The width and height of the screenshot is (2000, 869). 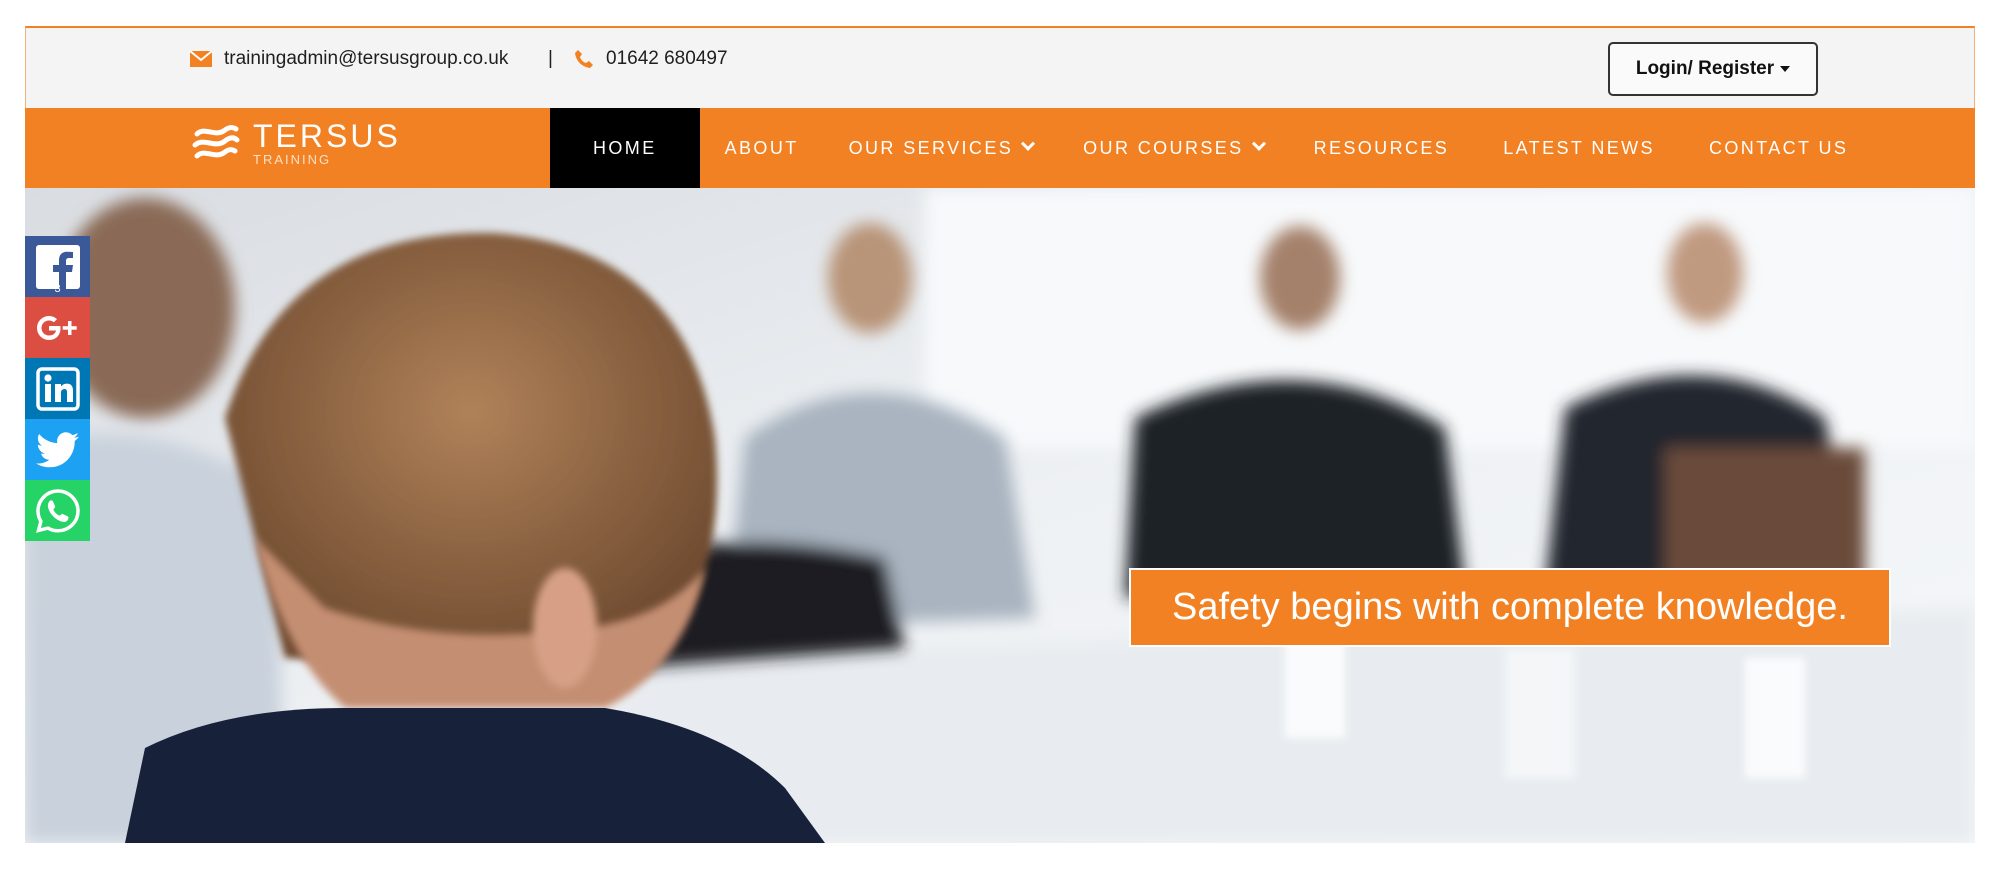 I want to click on nav-our-courses-label: OUR COURSES, so click(x=1163, y=147).